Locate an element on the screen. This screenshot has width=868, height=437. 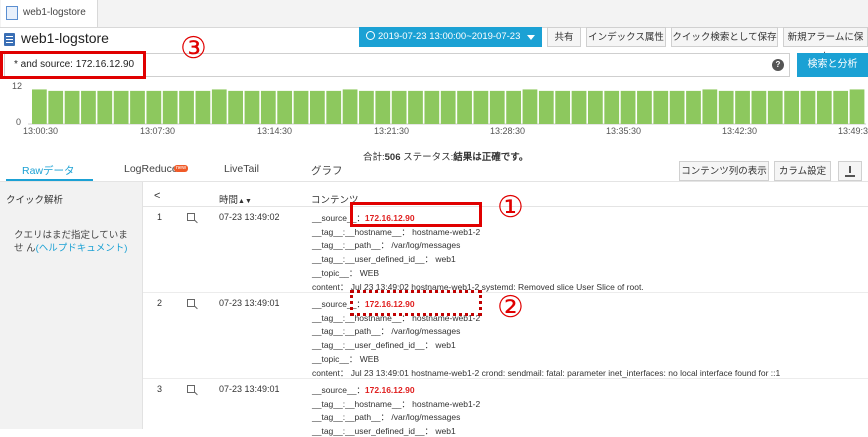
help-icon: ? is located at coordinates (778, 65).